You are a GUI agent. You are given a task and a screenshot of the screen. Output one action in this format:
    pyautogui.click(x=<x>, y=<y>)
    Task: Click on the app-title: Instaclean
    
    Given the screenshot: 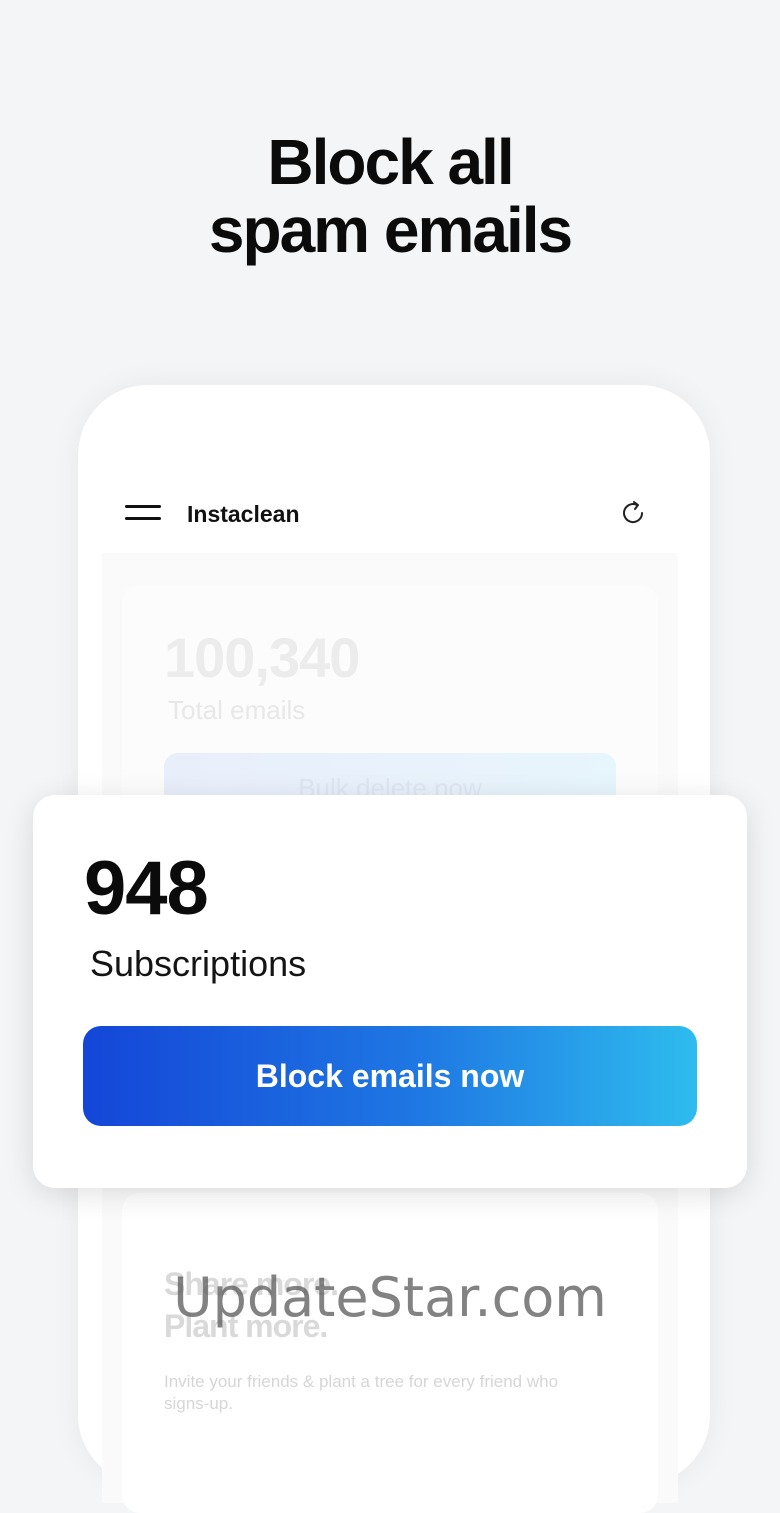 What is the action you would take?
    pyautogui.click(x=243, y=514)
    